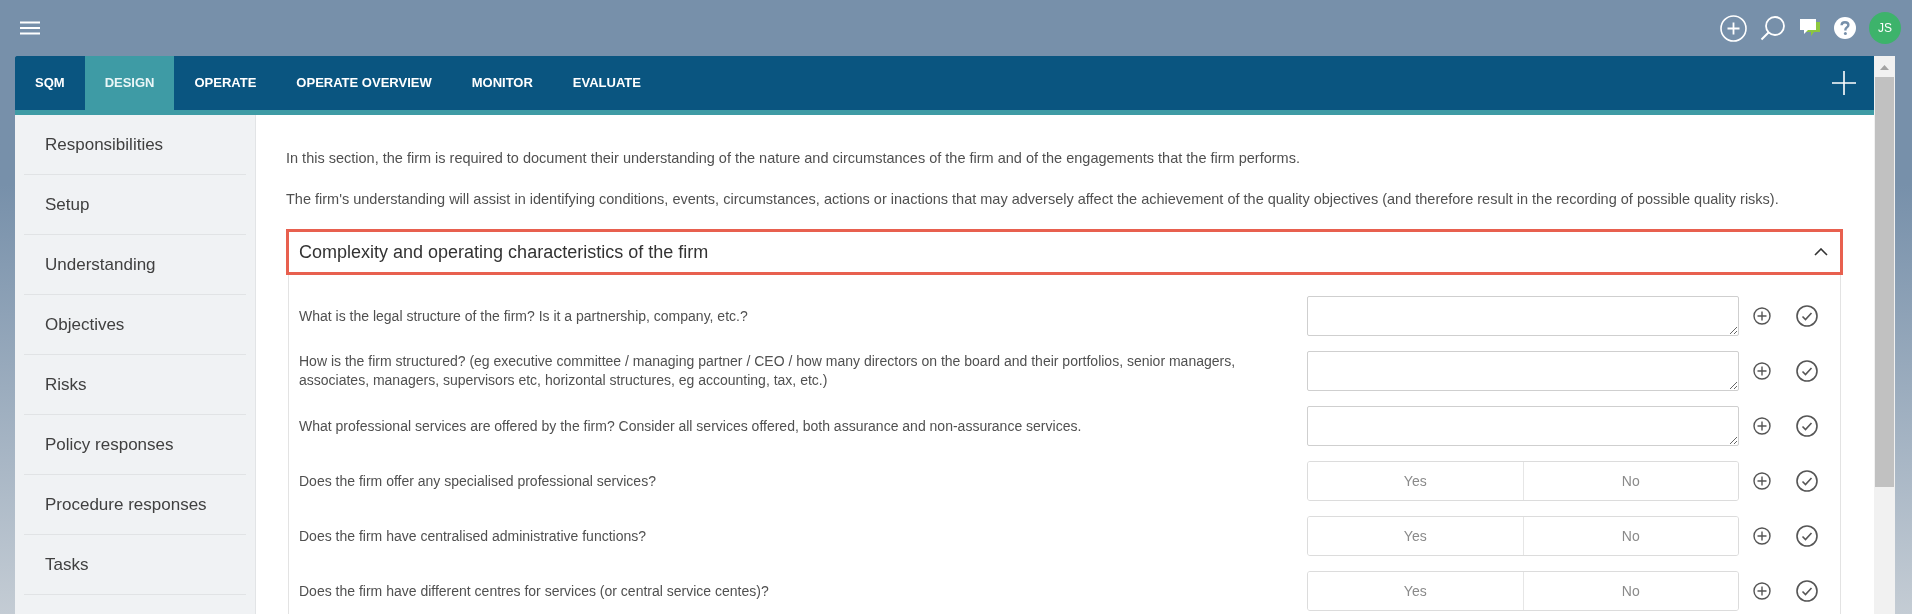  I want to click on plus-icon, so click(1844, 83).